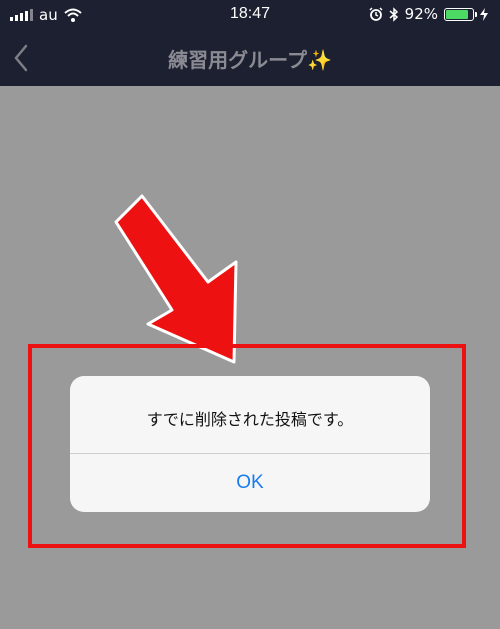  I want to click on battery-fill, so click(457, 14).